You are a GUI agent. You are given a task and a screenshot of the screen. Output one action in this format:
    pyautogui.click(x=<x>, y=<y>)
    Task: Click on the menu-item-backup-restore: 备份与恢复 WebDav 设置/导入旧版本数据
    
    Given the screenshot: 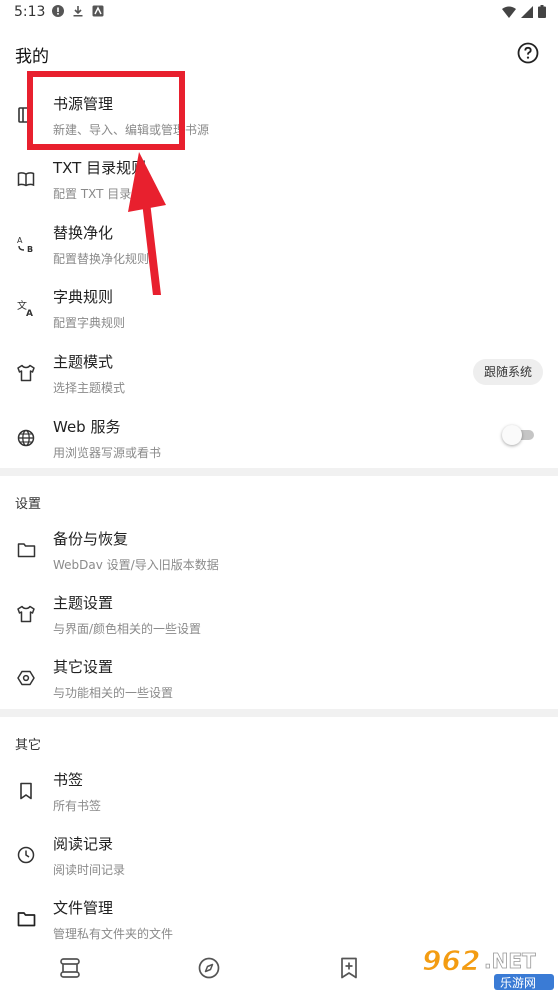 What is the action you would take?
    pyautogui.click(x=279, y=549)
    